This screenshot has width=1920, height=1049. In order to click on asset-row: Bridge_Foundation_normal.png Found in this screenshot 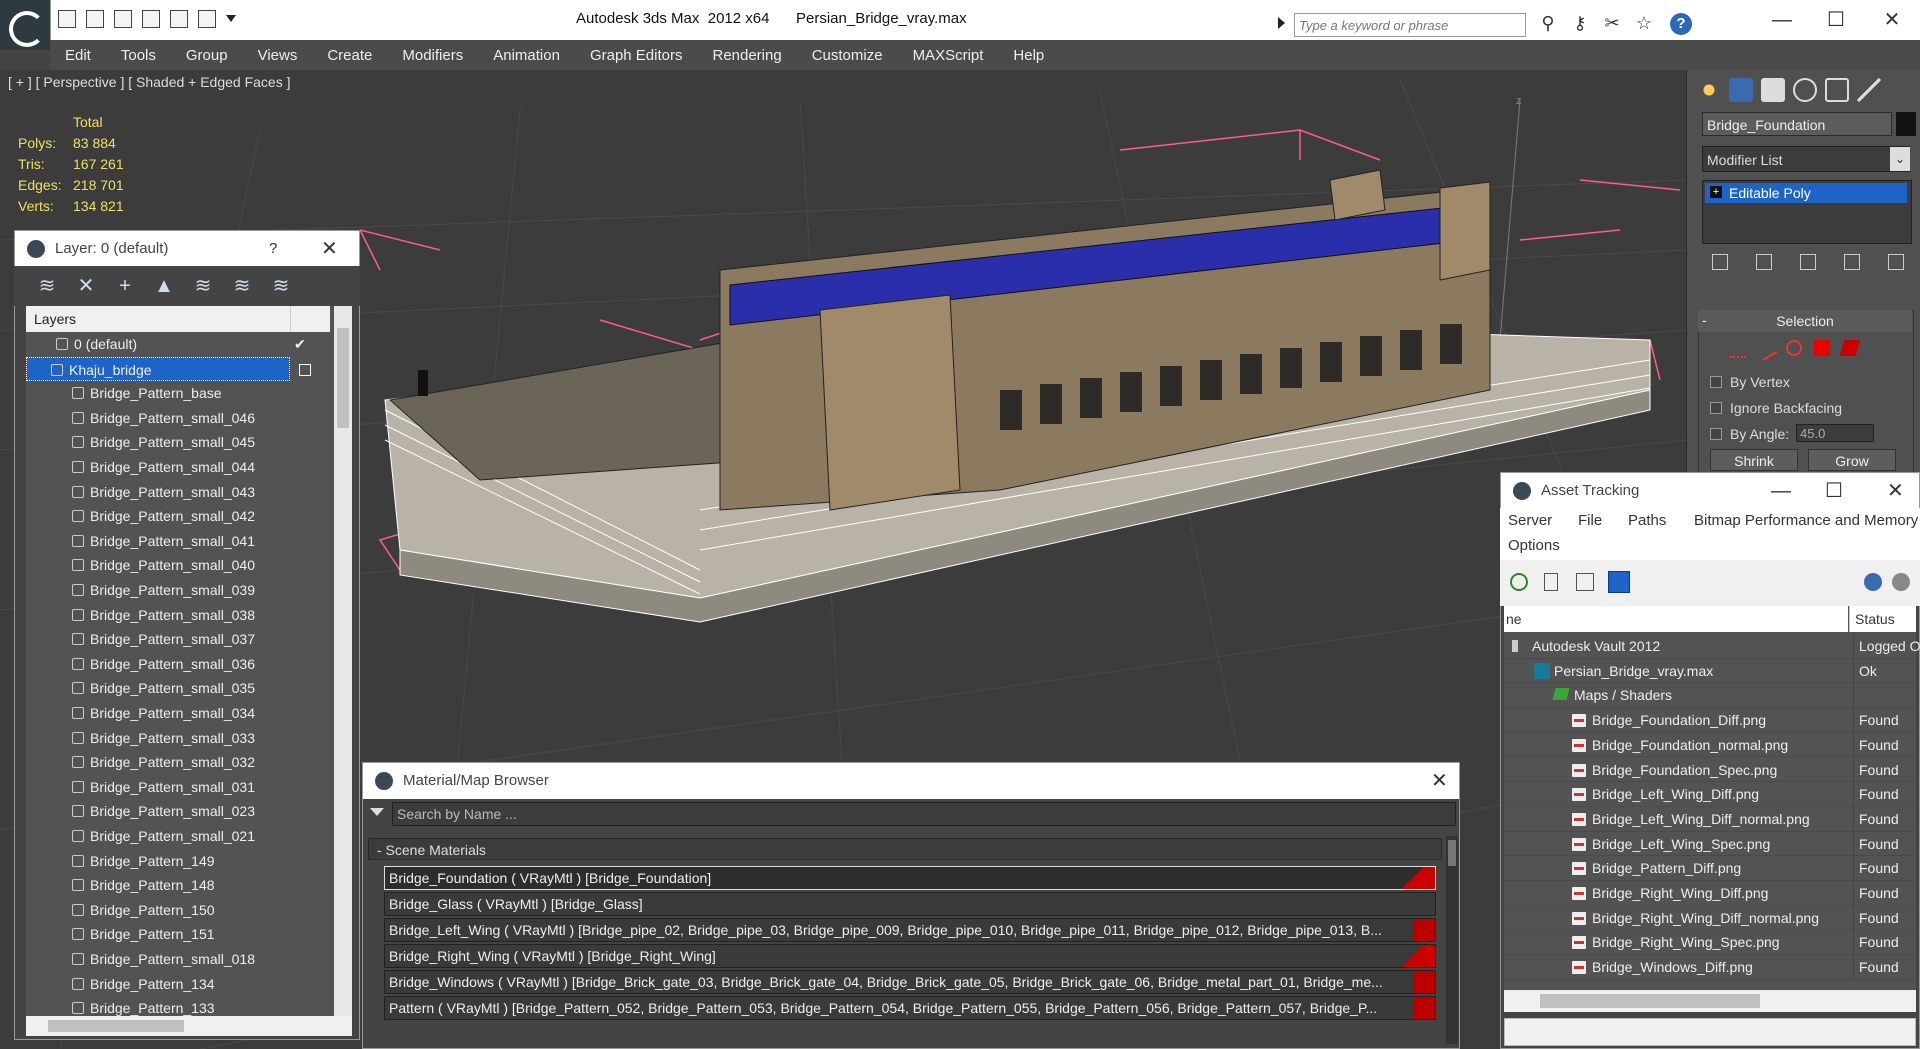, I will do `click(1710, 745)`.